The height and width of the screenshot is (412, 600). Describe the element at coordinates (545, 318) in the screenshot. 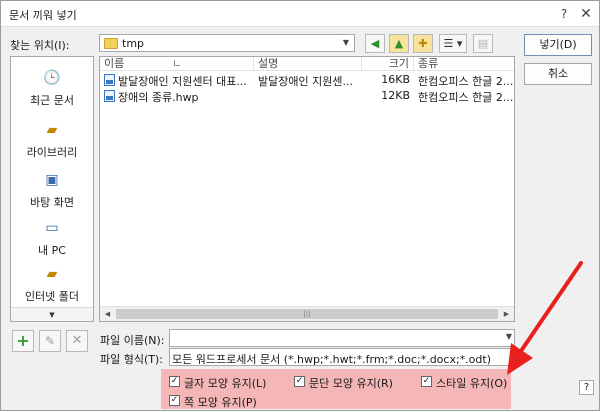

I see `annotation-arrow-icon` at that location.